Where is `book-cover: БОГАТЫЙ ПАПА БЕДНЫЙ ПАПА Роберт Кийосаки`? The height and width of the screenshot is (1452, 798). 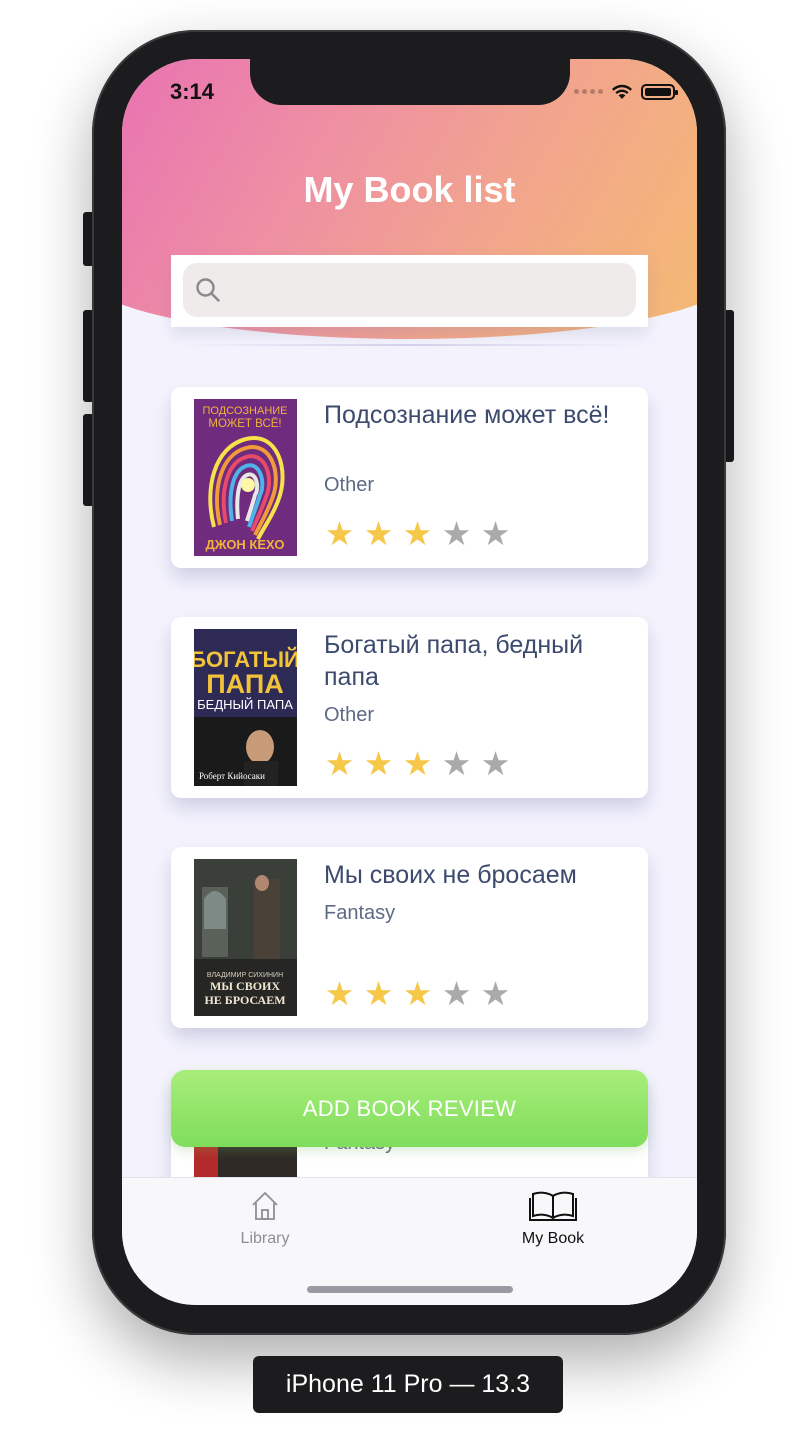 book-cover: БОГАТЫЙ ПАПА БЕДНЫЙ ПАПА Роберт Кийосаки is located at coordinates (245, 707).